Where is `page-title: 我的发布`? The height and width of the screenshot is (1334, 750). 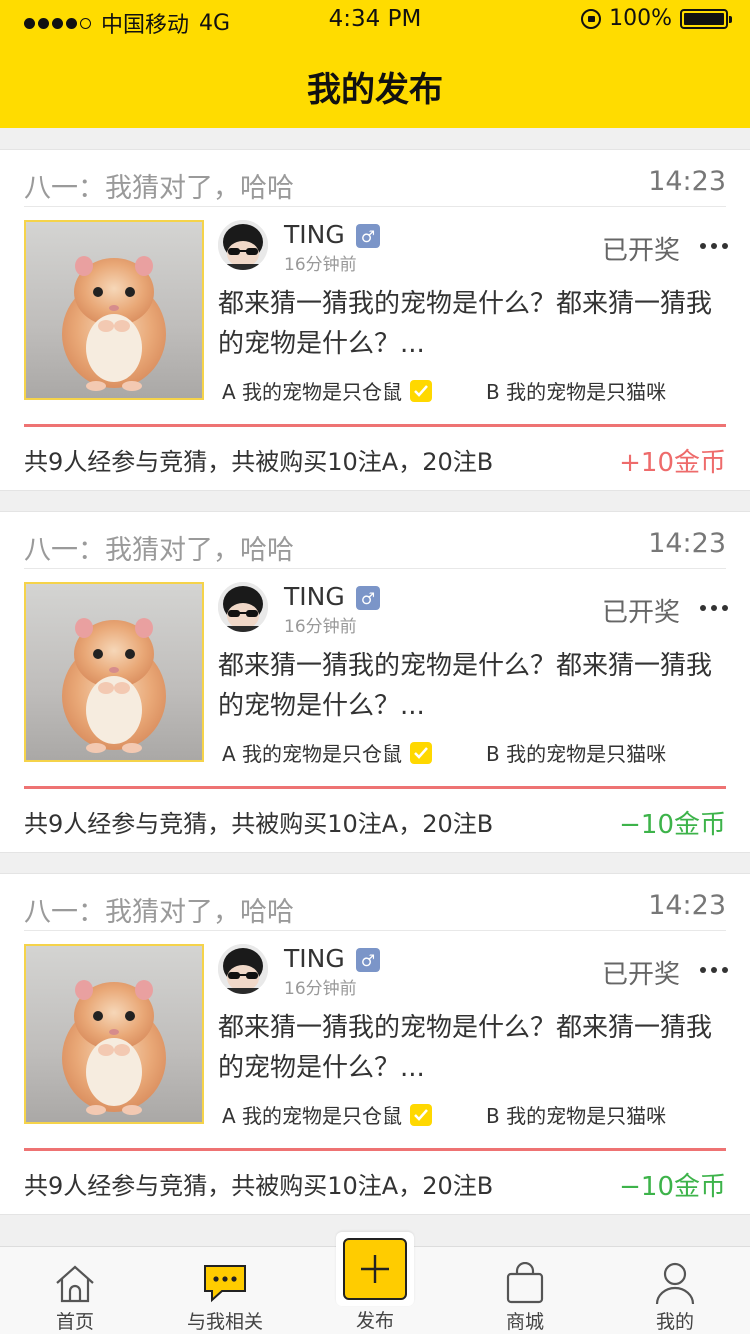 page-title: 我的发布 is located at coordinates (375, 90).